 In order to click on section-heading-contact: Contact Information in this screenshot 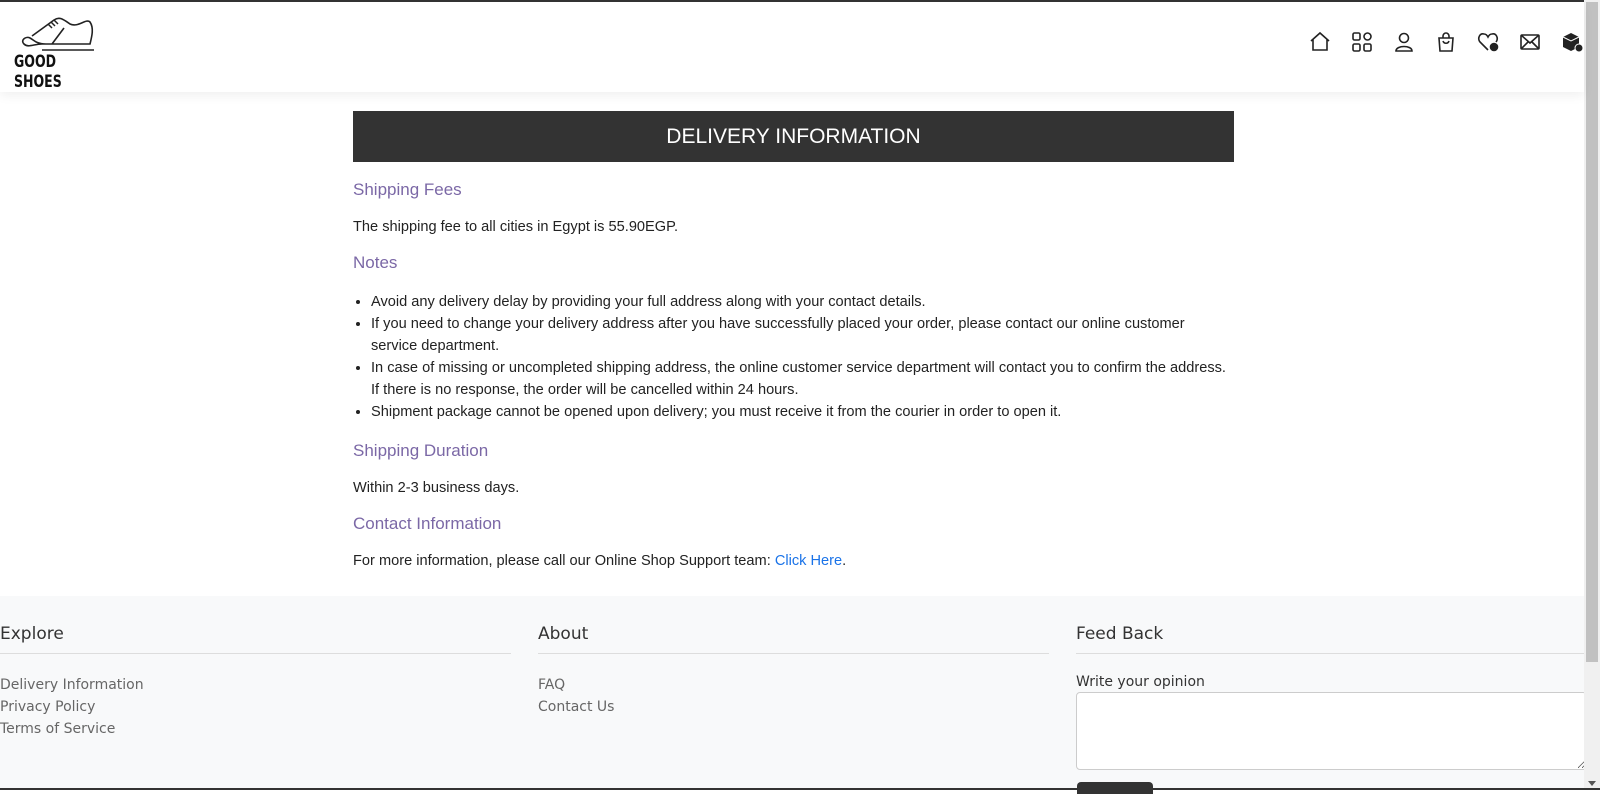, I will do `click(793, 524)`.